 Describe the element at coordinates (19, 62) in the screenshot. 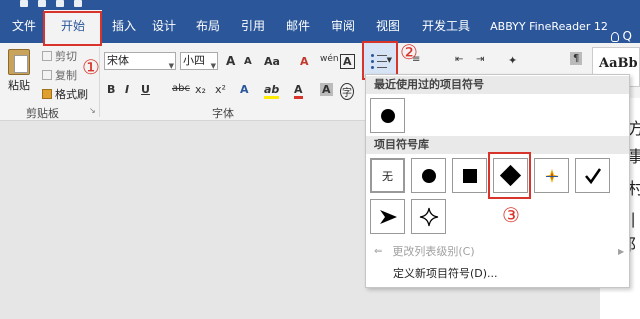

I see `clipboard-icon` at that location.